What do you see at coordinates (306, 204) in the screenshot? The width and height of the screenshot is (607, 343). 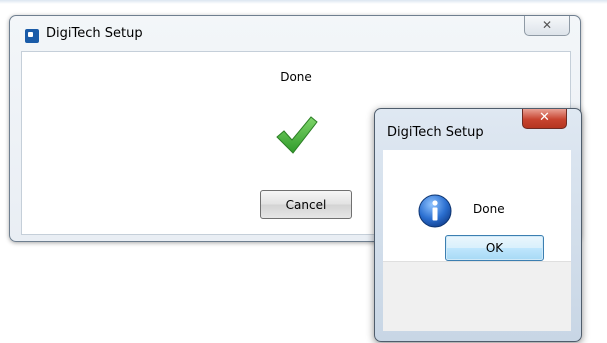 I see `cancel-button: Cancel` at bounding box center [306, 204].